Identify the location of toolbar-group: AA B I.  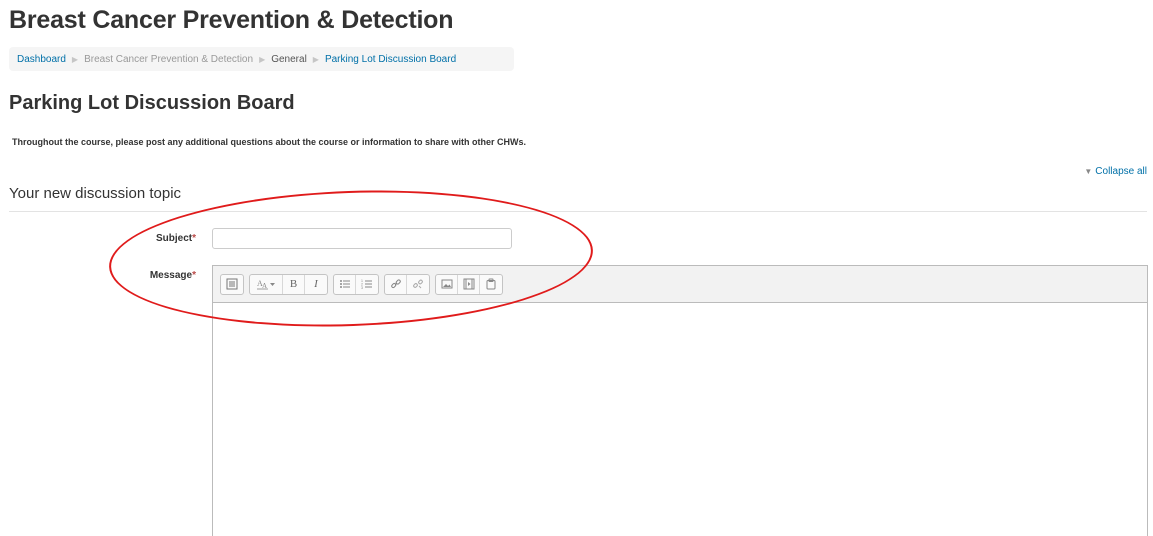
(288, 284).